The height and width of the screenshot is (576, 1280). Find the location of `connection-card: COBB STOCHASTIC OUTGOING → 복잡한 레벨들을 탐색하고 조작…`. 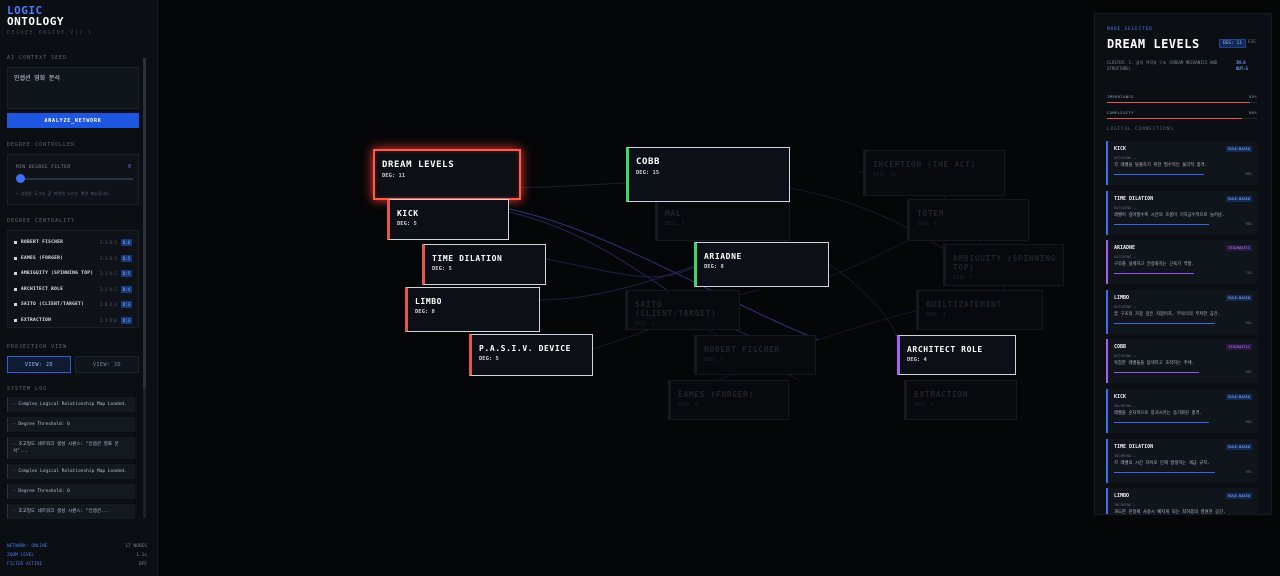

connection-card: COBB STOCHASTIC OUTGOING → 복잡한 레벨들을 탐색하고 조작… is located at coordinates (1181, 361).